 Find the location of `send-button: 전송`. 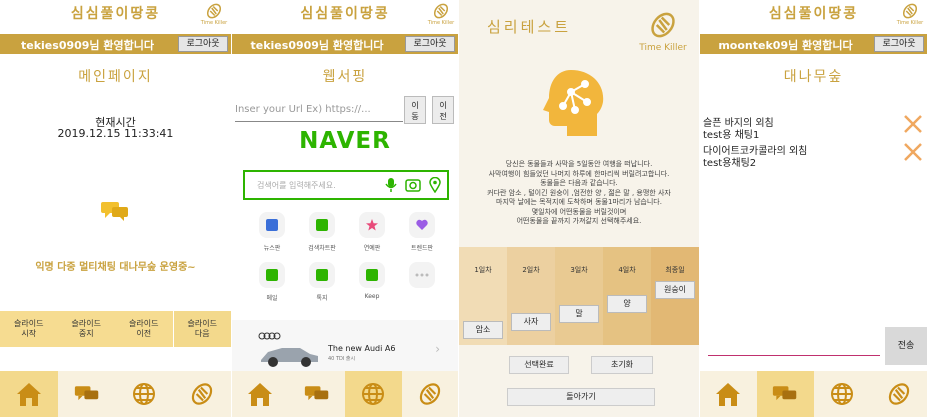

send-button: 전송 is located at coordinates (906, 346).